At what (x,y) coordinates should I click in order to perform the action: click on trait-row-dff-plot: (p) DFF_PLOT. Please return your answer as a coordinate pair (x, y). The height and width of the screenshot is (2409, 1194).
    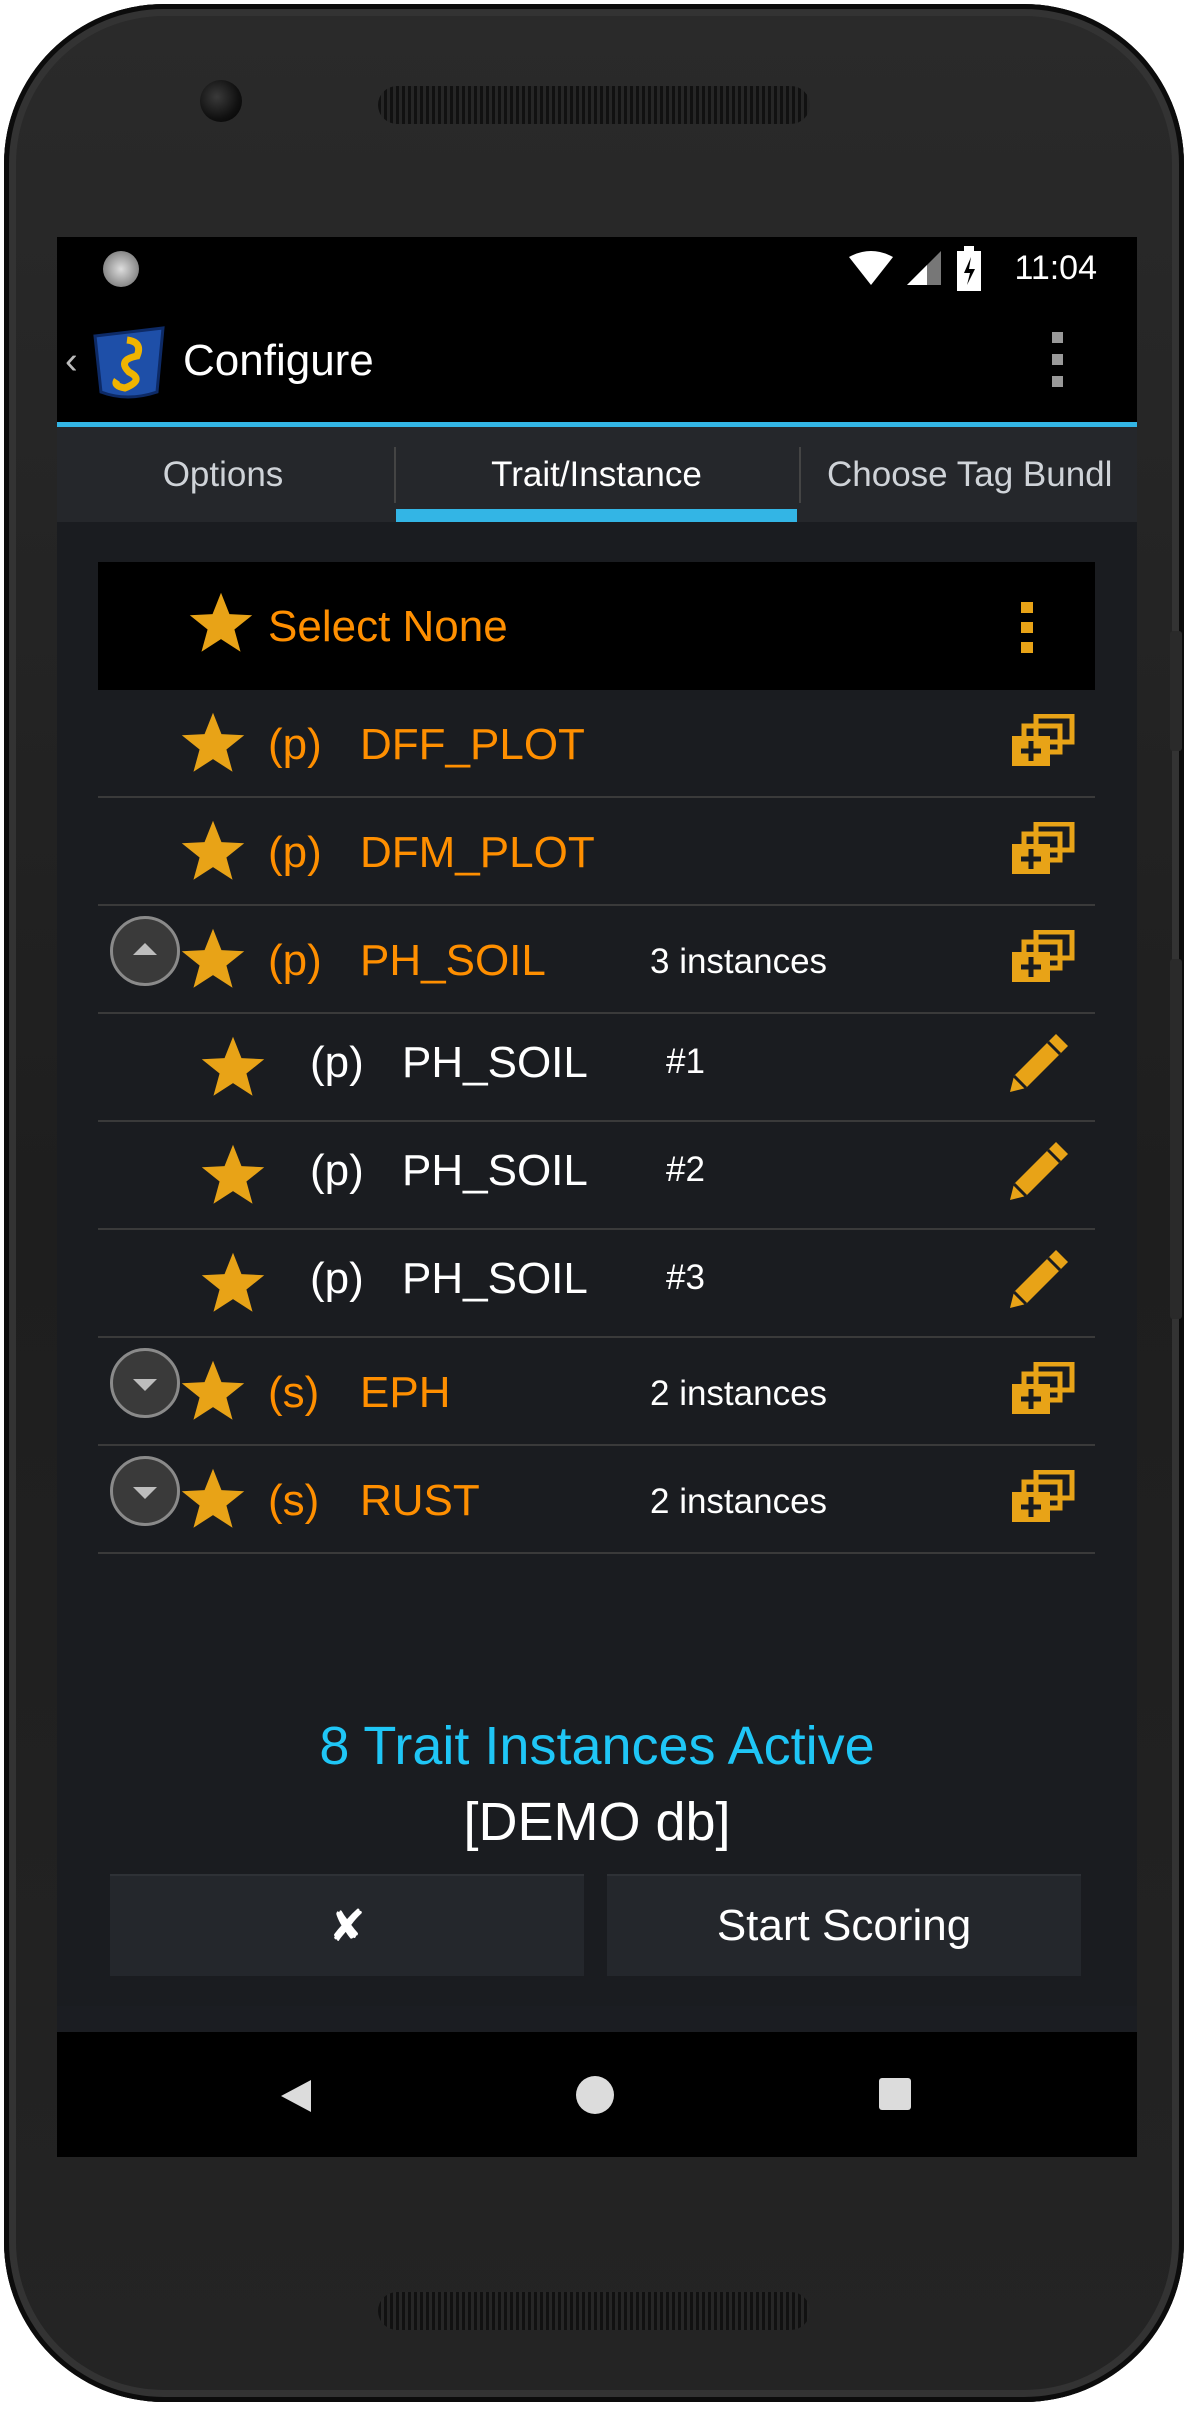
    Looking at the image, I should click on (596, 744).